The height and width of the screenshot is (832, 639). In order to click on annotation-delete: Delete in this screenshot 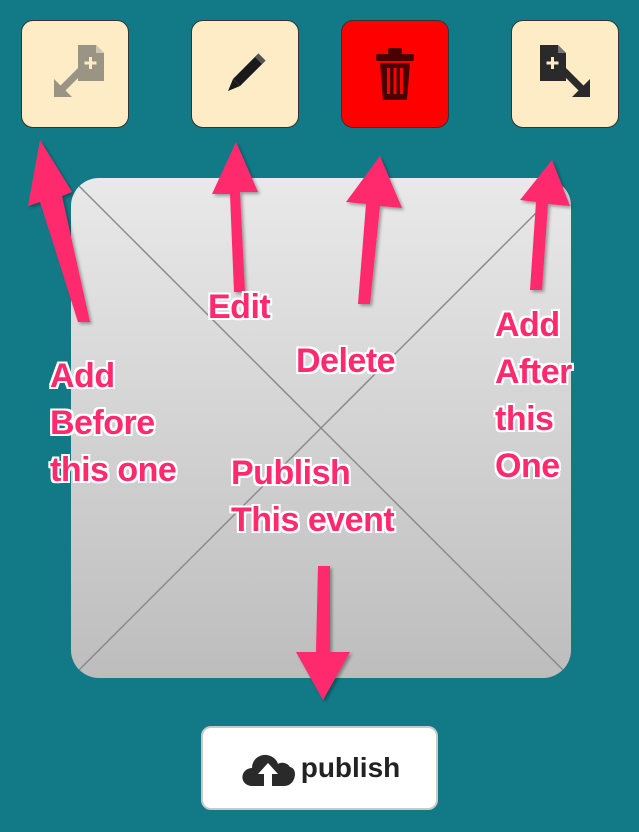, I will do `click(346, 361)`.